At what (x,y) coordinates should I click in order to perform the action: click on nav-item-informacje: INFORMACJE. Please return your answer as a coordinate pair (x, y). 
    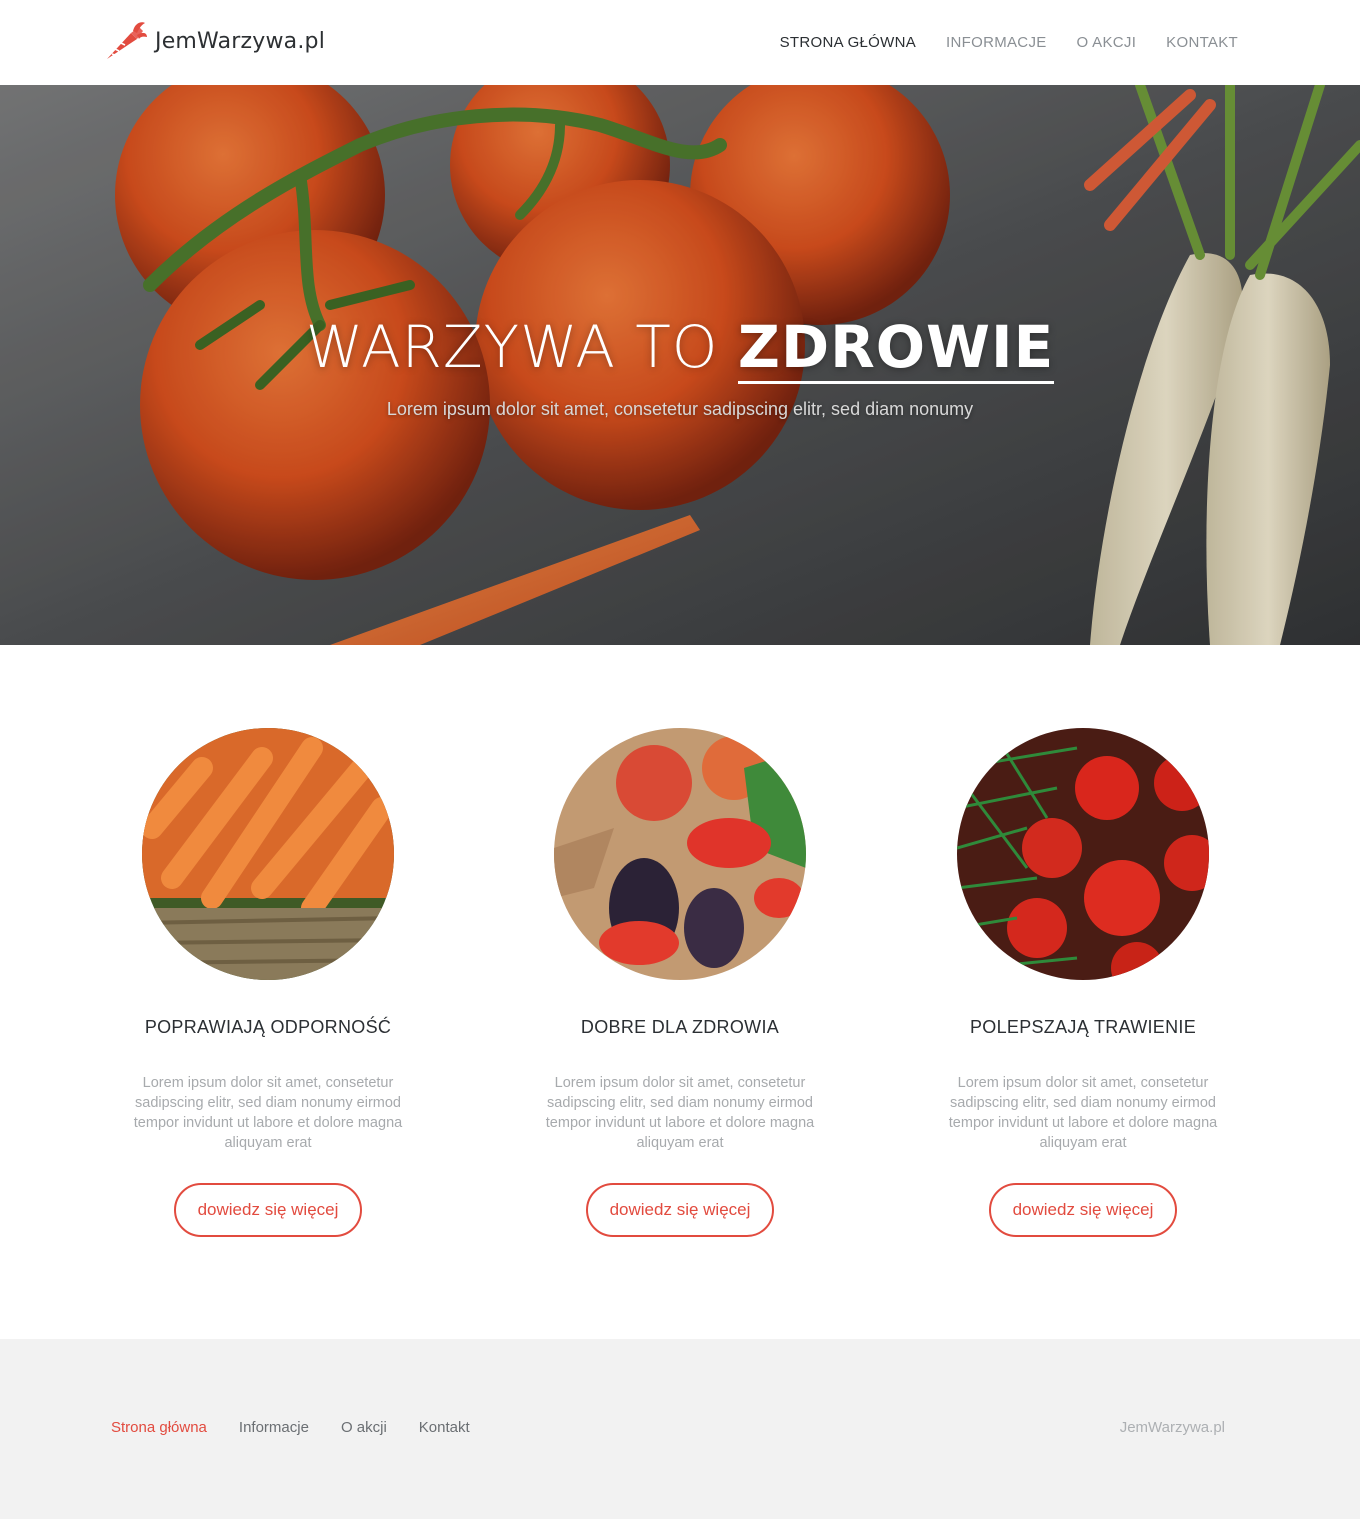
    Looking at the image, I should click on (996, 42).